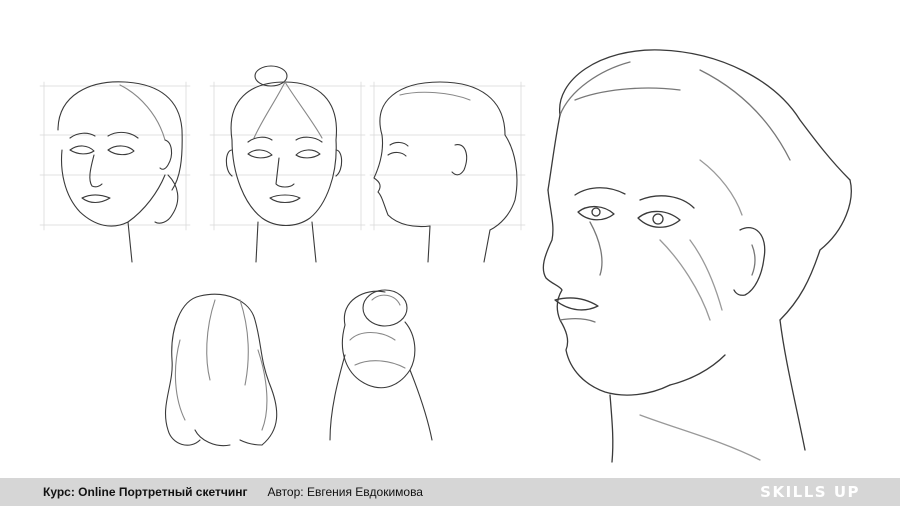 The image size is (900, 506). I want to click on head-three-quarter-view-sketch, so click(115, 172).